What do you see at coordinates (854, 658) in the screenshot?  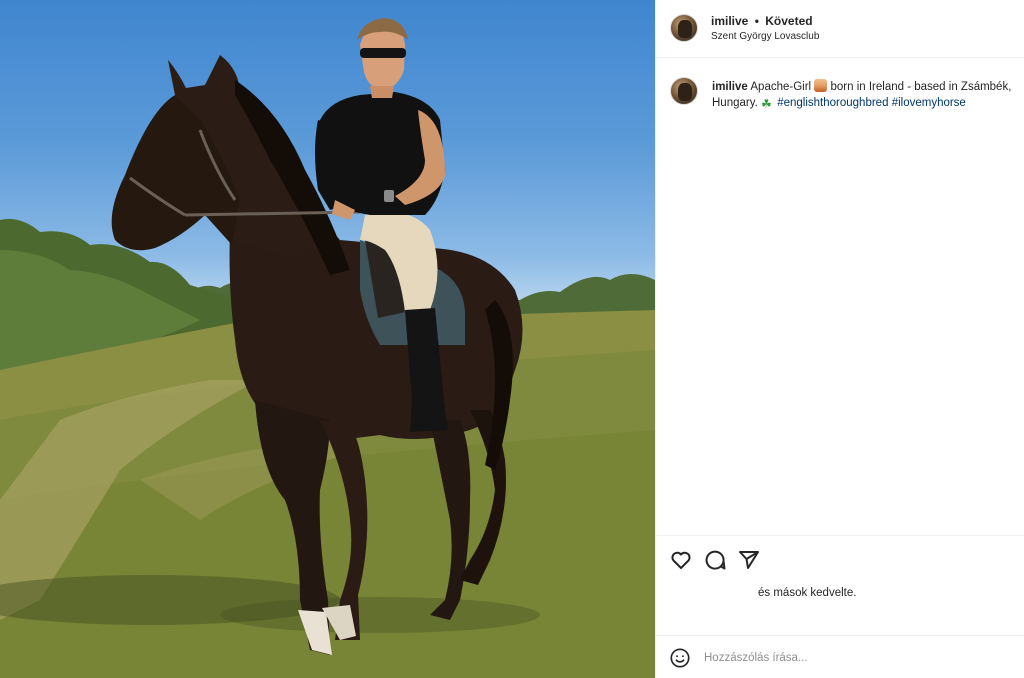 I see `comment-input` at bounding box center [854, 658].